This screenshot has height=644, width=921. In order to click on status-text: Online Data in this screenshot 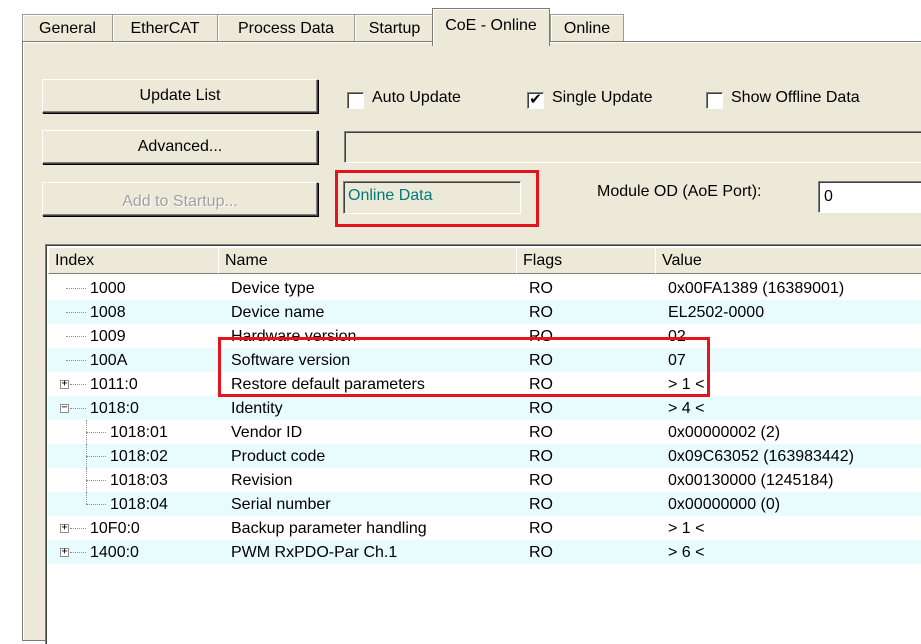, I will do `click(390, 195)`.